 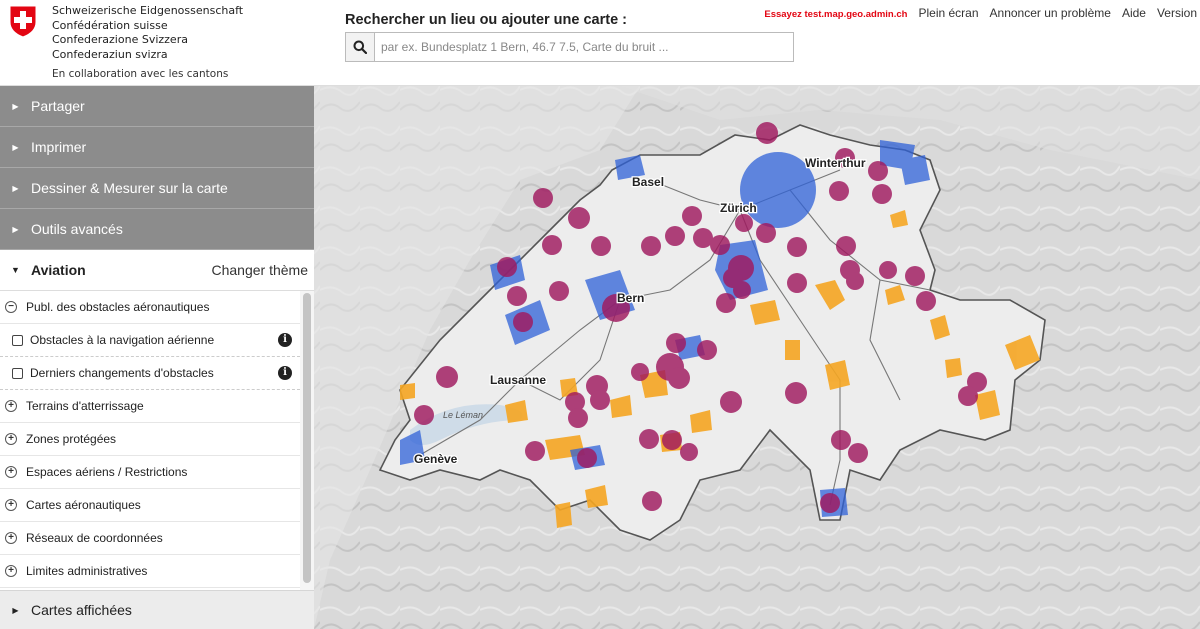 I want to click on tree-group-label: Limites administratives, so click(x=87, y=571).